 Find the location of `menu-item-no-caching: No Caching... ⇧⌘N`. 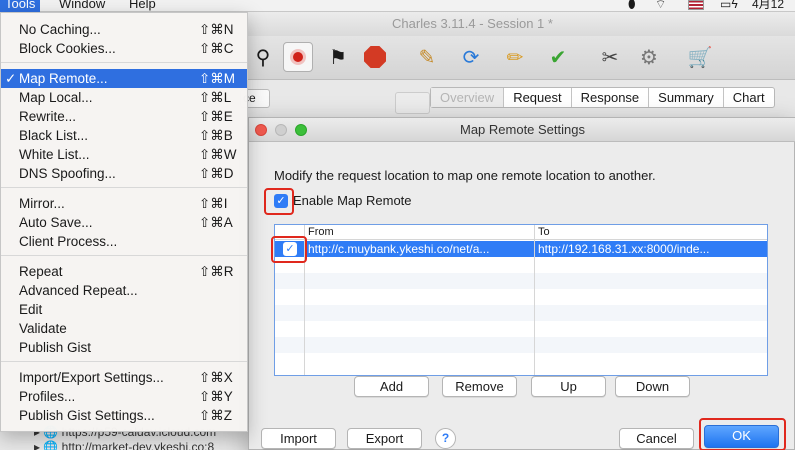

menu-item-no-caching: No Caching... ⇧⌘N is located at coordinates (124, 29).